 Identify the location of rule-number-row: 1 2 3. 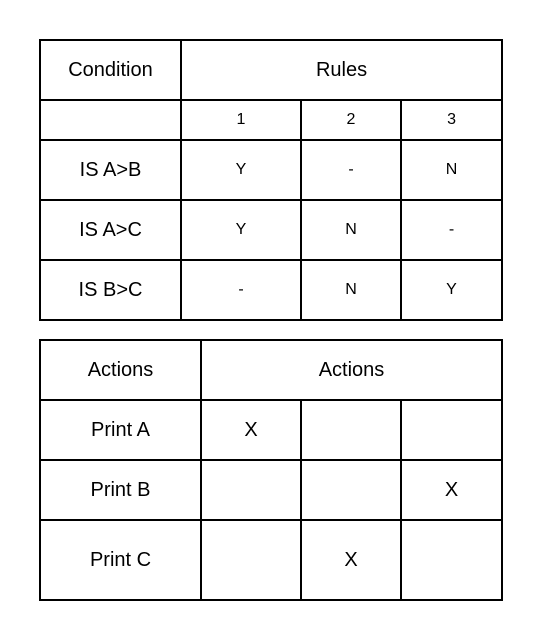
(271, 120).